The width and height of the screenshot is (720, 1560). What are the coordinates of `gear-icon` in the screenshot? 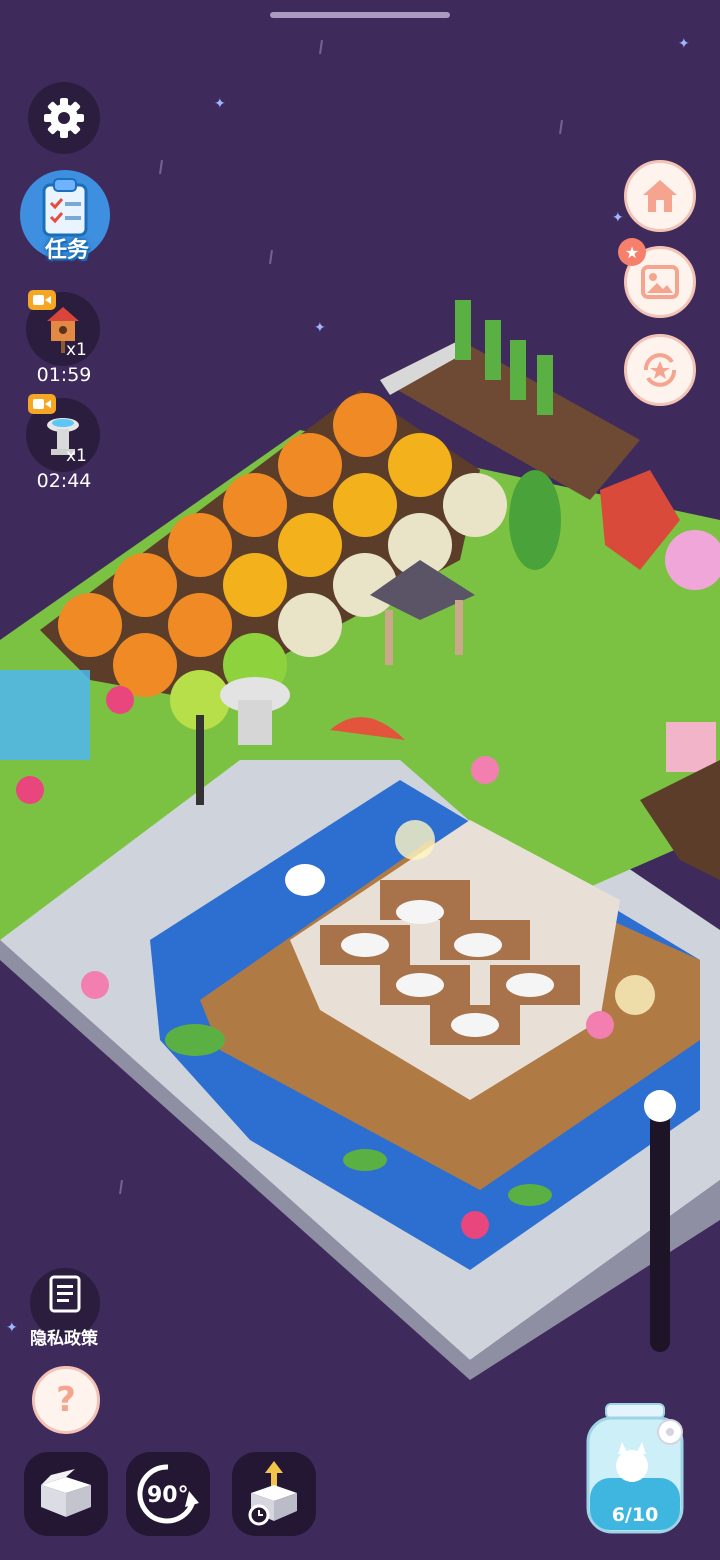 It's located at (64, 118).